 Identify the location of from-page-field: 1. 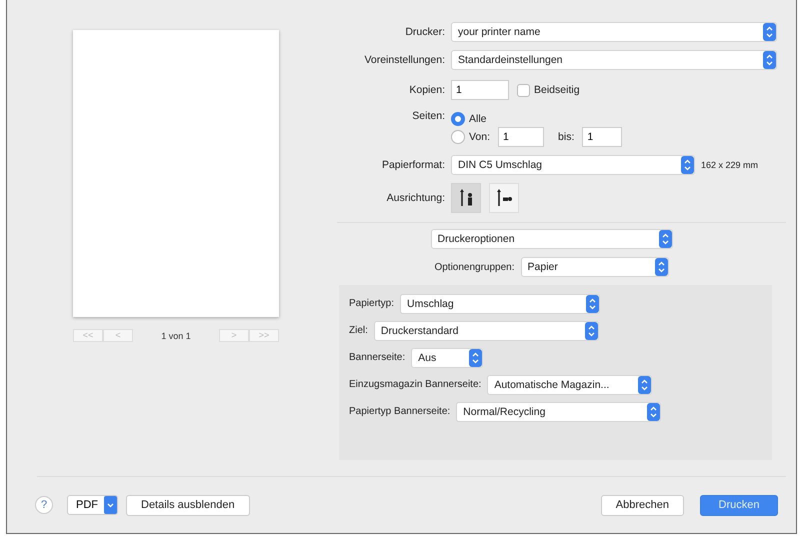
(521, 137).